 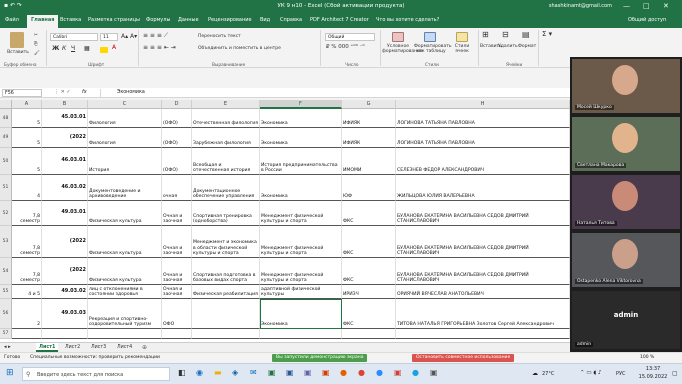 I want to click on row-header: 52, so click(x=6, y=213).